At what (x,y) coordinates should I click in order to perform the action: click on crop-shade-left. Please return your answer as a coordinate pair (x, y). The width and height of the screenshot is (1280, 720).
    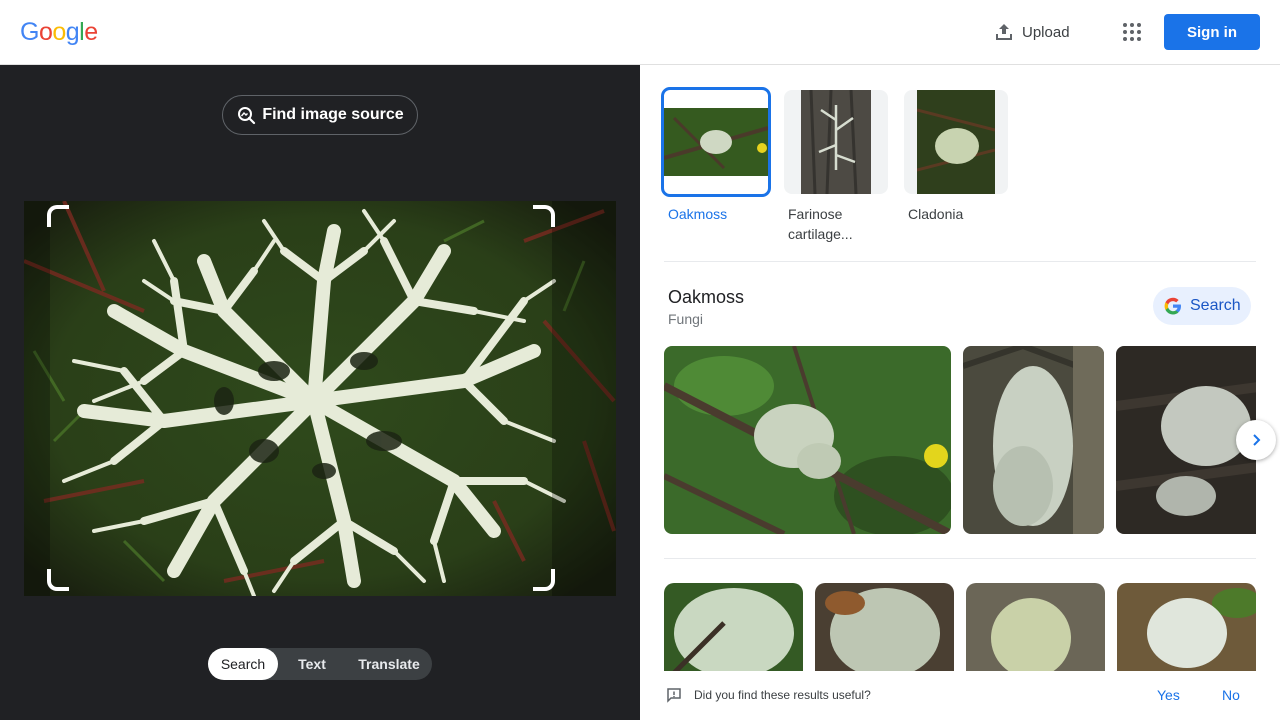
    Looking at the image, I should click on (37, 398).